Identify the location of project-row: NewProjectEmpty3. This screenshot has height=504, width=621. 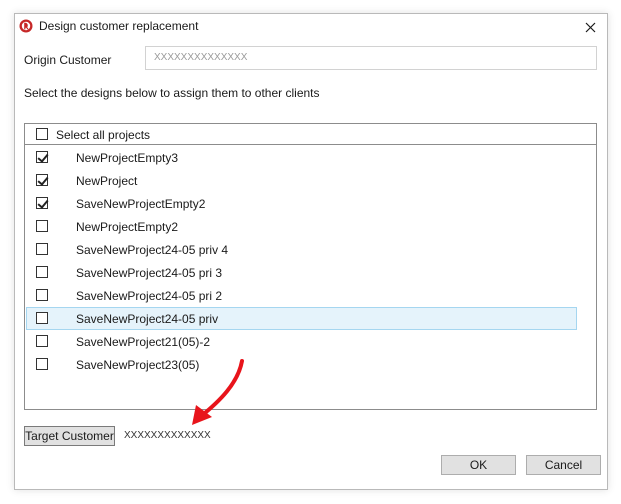
(301, 157).